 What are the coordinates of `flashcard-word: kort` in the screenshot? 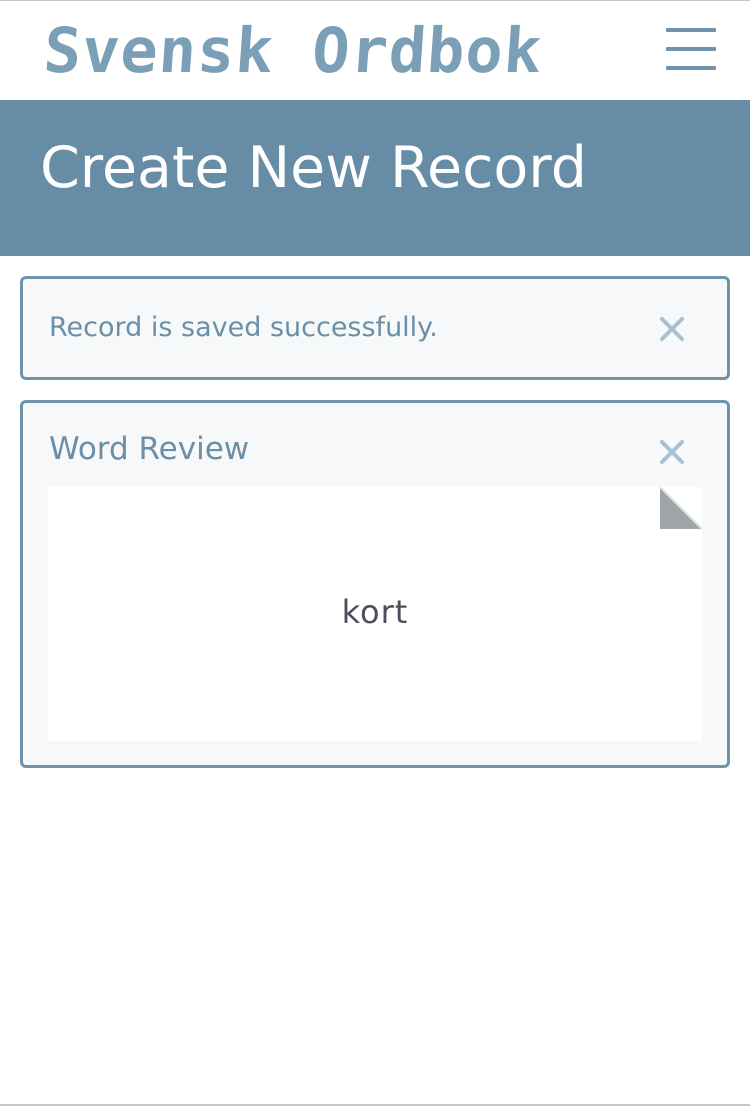 It's located at (375, 612).